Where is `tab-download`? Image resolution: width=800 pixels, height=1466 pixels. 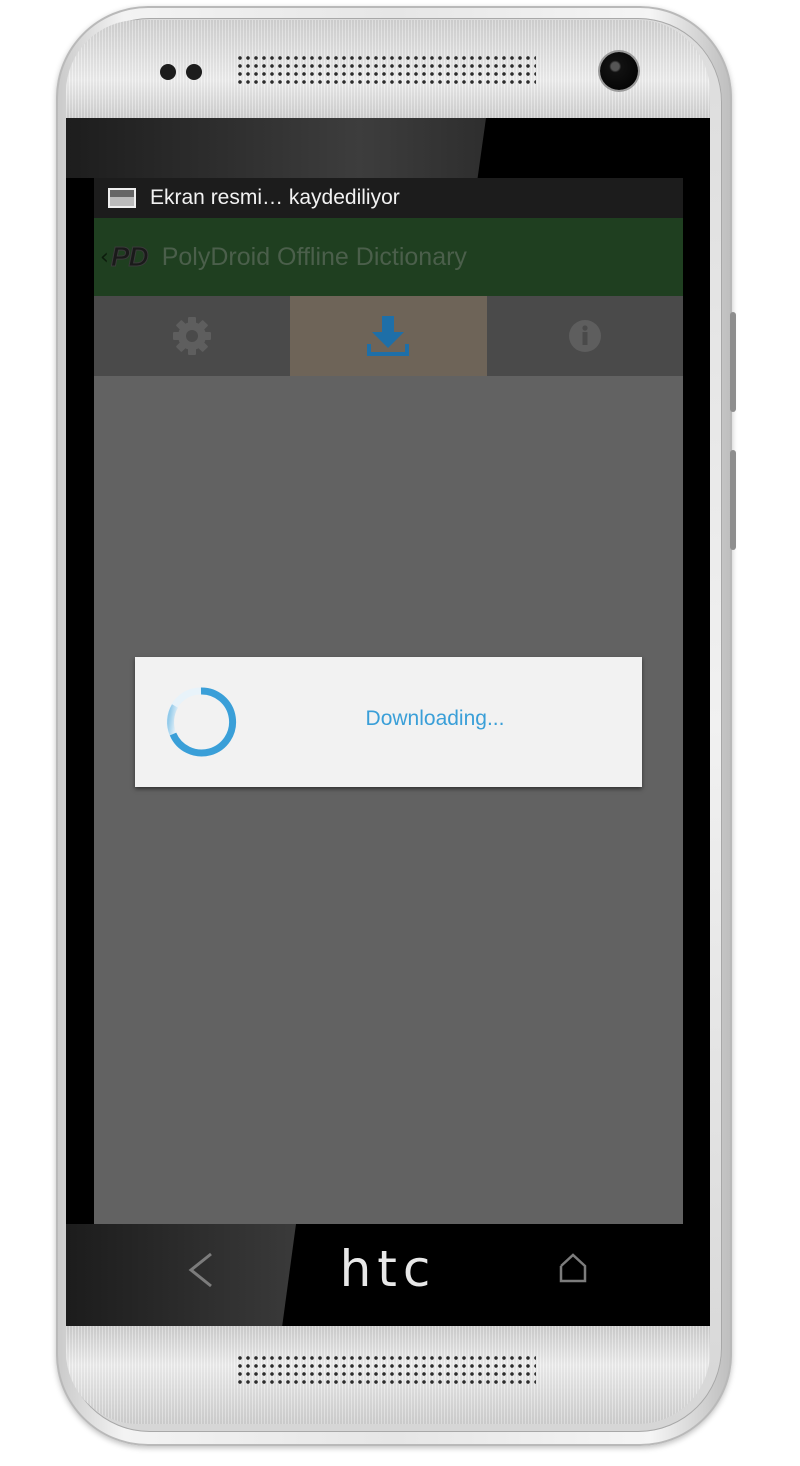
tab-download is located at coordinates (388, 336).